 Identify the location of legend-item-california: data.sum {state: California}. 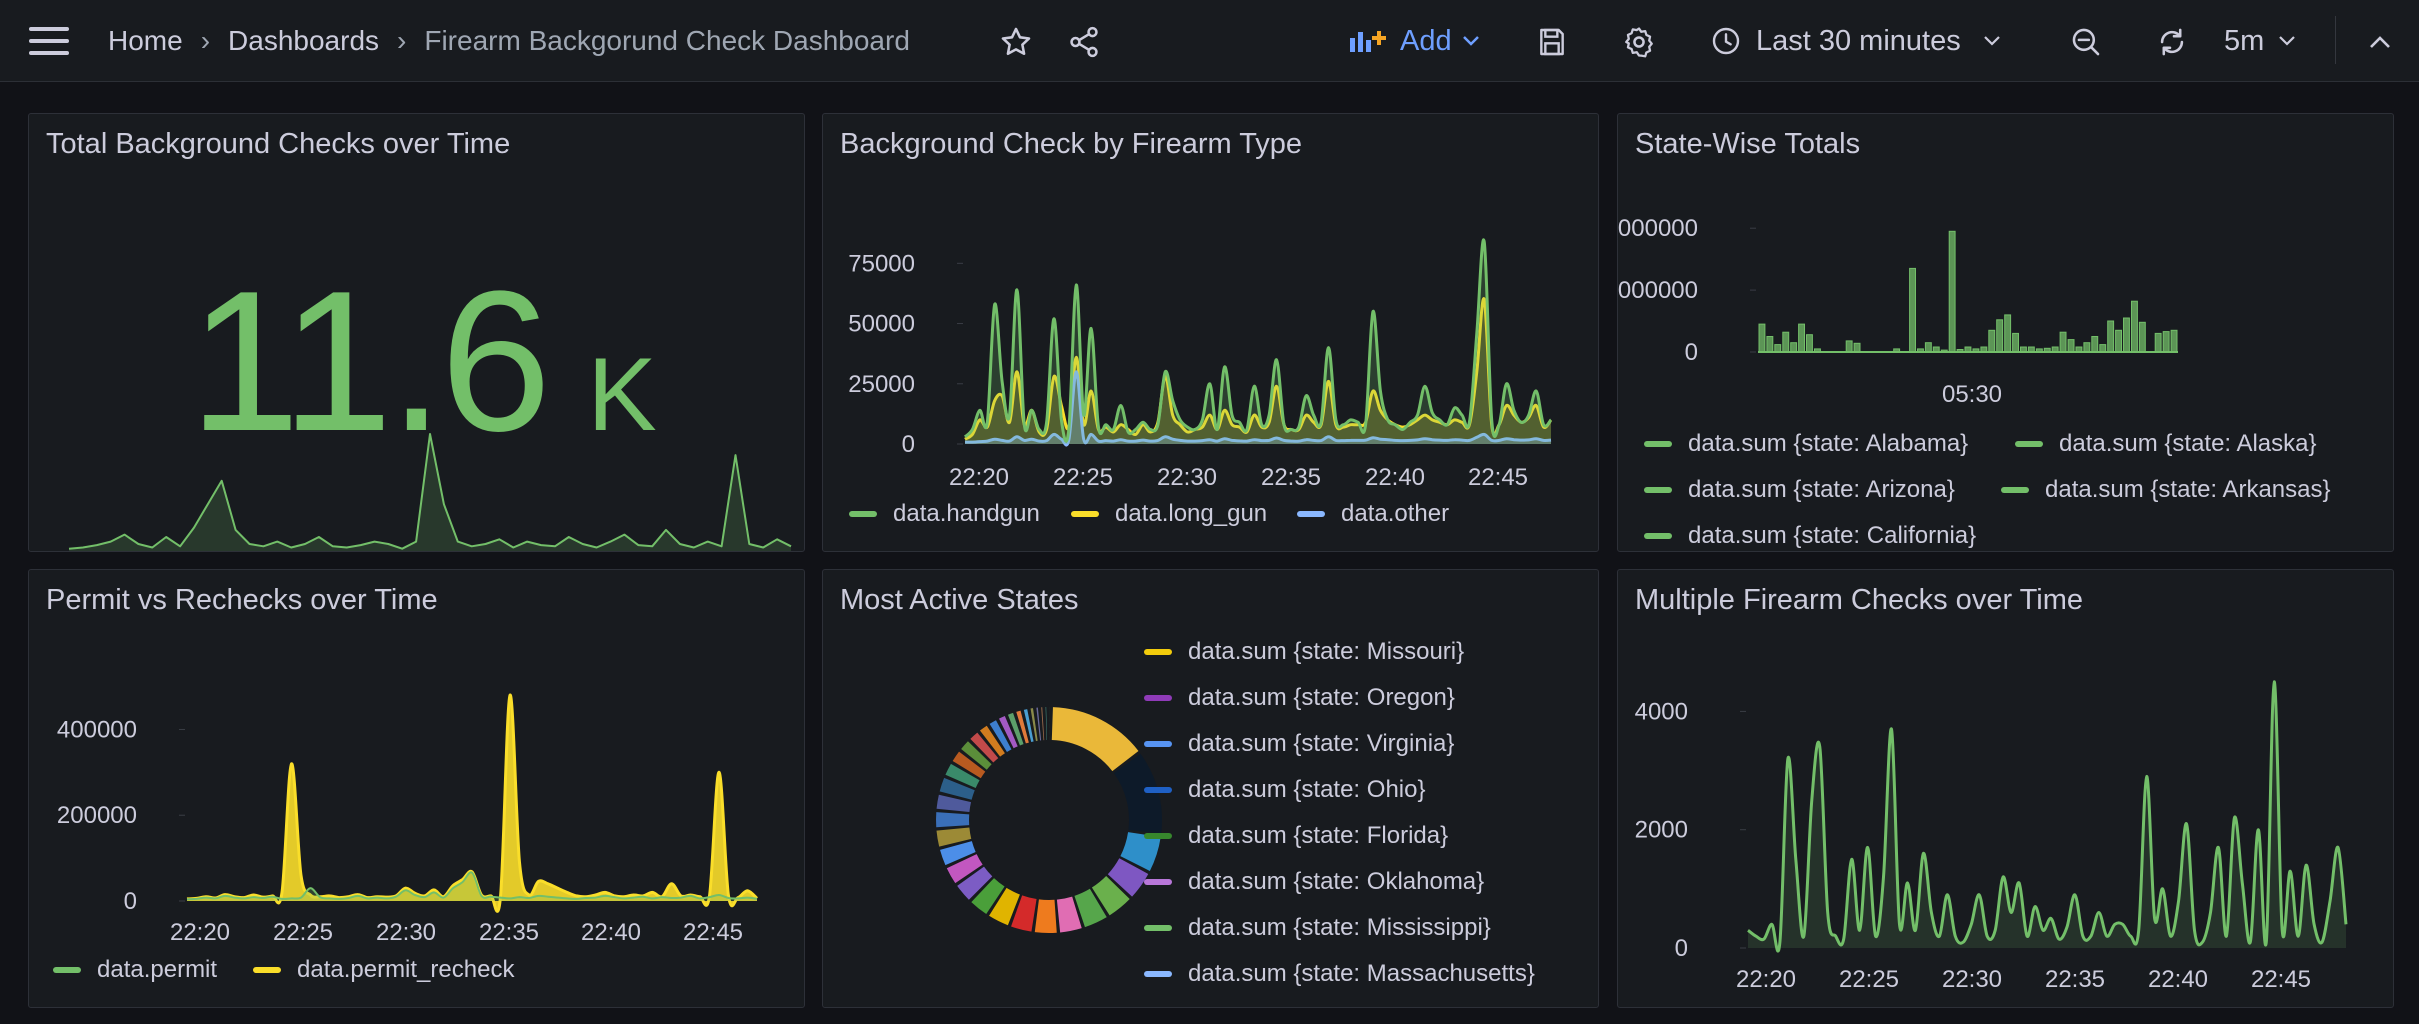
(1810, 536).